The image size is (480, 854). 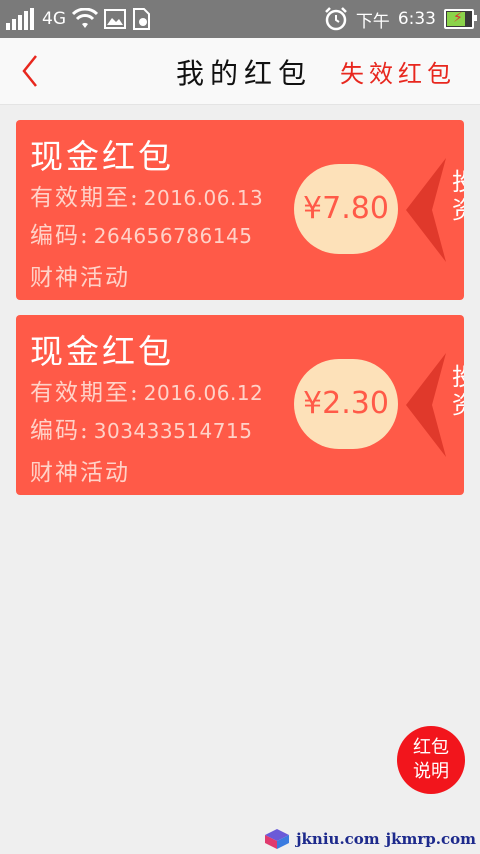 What do you see at coordinates (173, 431) in the screenshot?
I see `code-value: 303433514715` at bounding box center [173, 431].